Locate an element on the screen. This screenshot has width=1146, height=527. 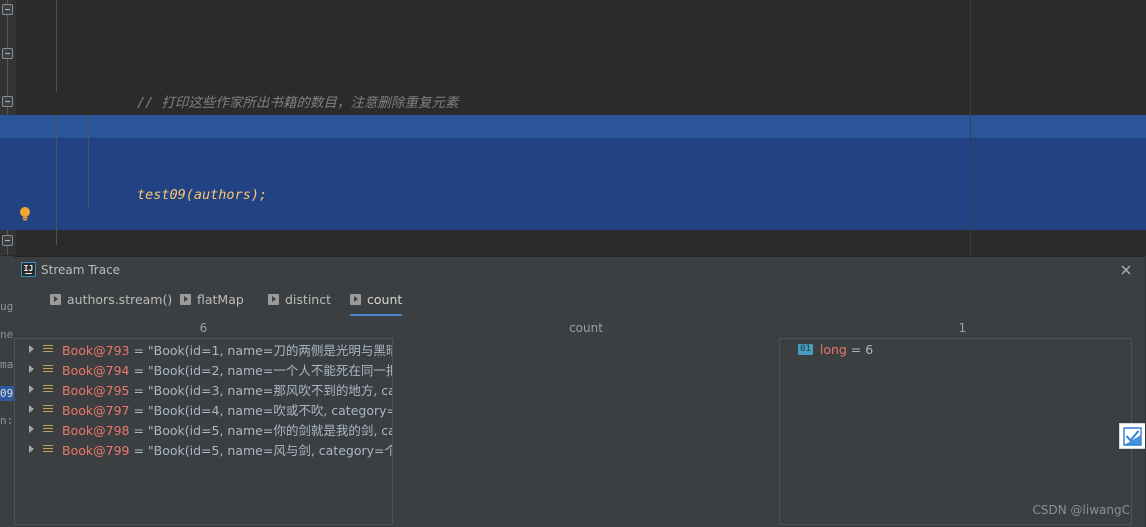
object-ref: Book@797 is located at coordinates (96, 410).